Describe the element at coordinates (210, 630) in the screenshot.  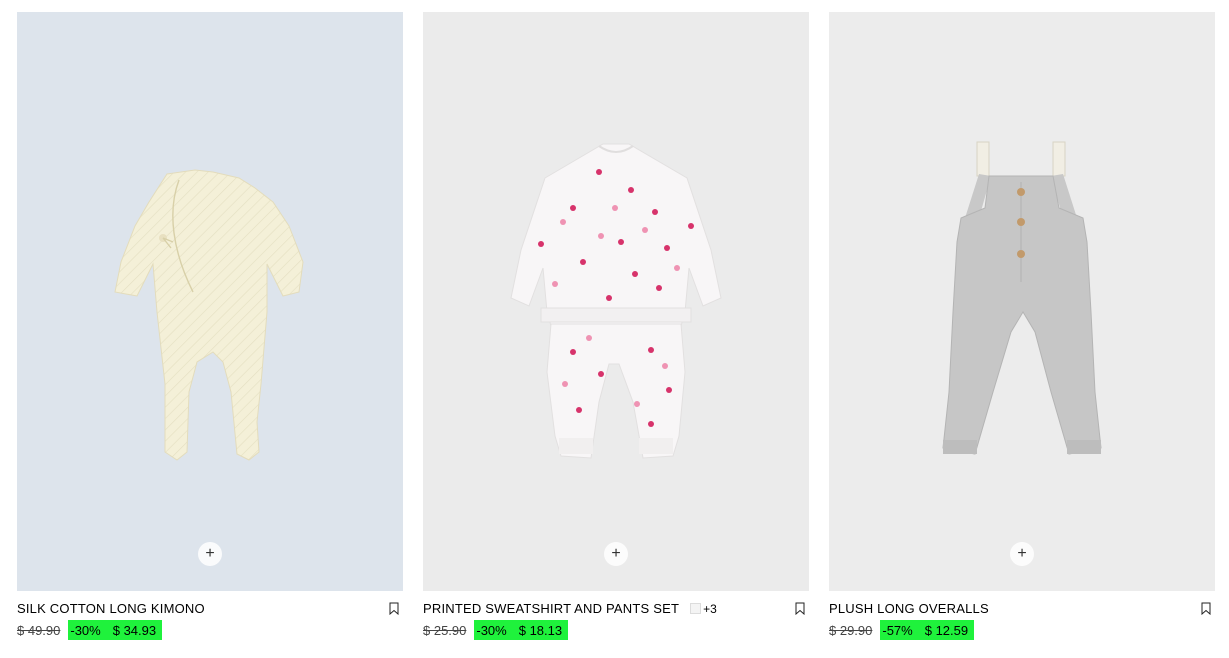
I see `price-row: $ 49.90 -30% $ 34.93` at that location.